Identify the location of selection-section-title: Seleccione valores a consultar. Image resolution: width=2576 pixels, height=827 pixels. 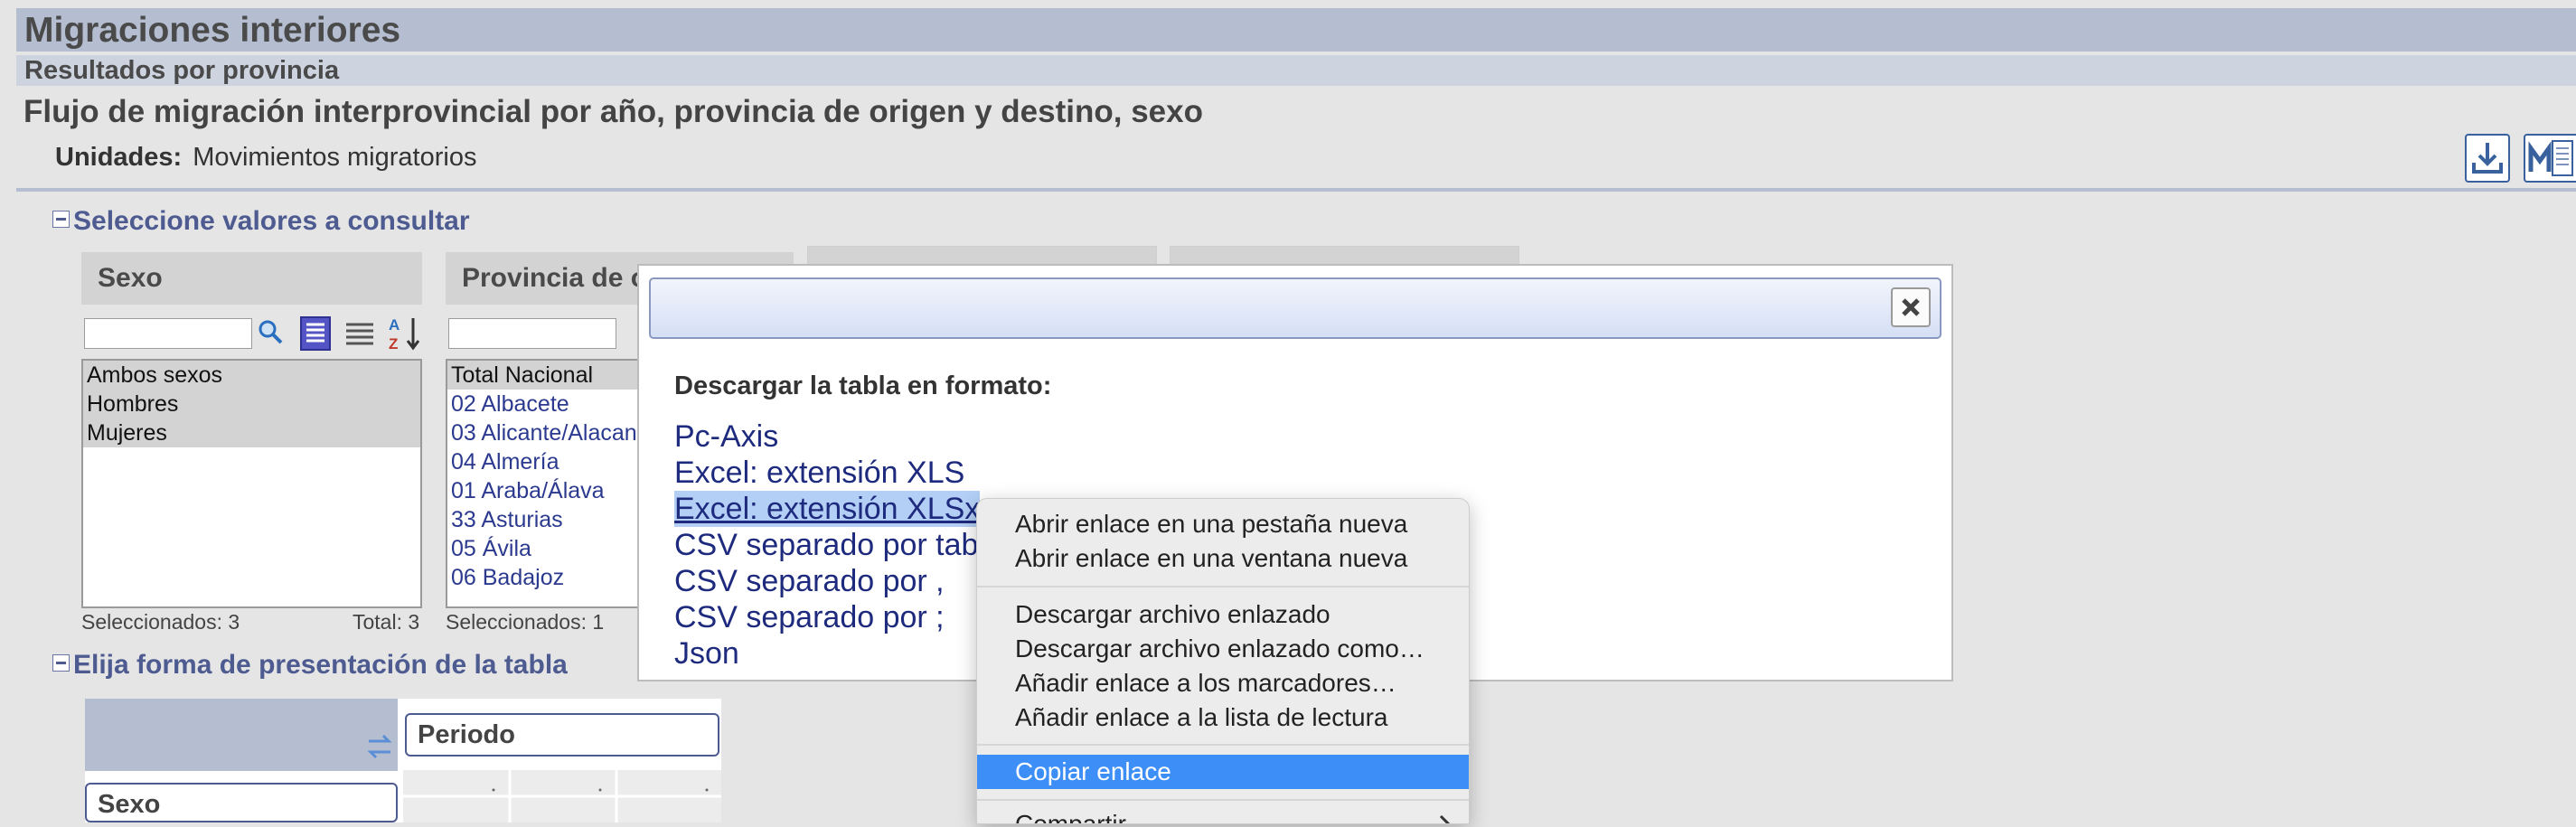
(272, 221).